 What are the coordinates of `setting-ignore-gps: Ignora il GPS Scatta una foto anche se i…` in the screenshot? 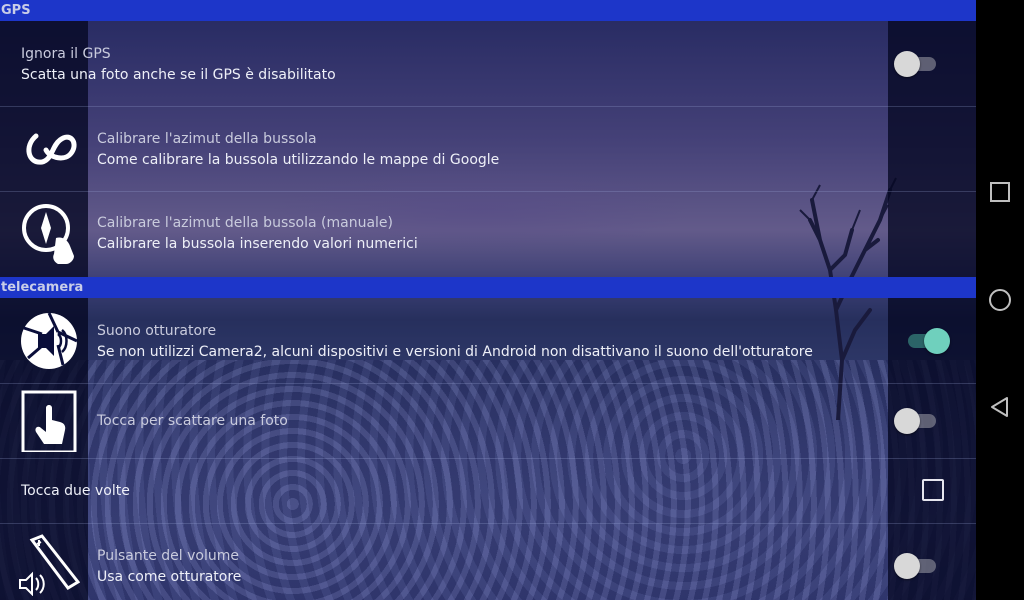 It's located at (488, 64).